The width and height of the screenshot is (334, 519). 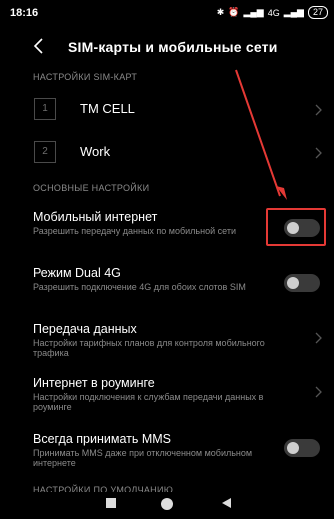 I want to click on bluetooth-icon: ✱, so click(x=220, y=12).